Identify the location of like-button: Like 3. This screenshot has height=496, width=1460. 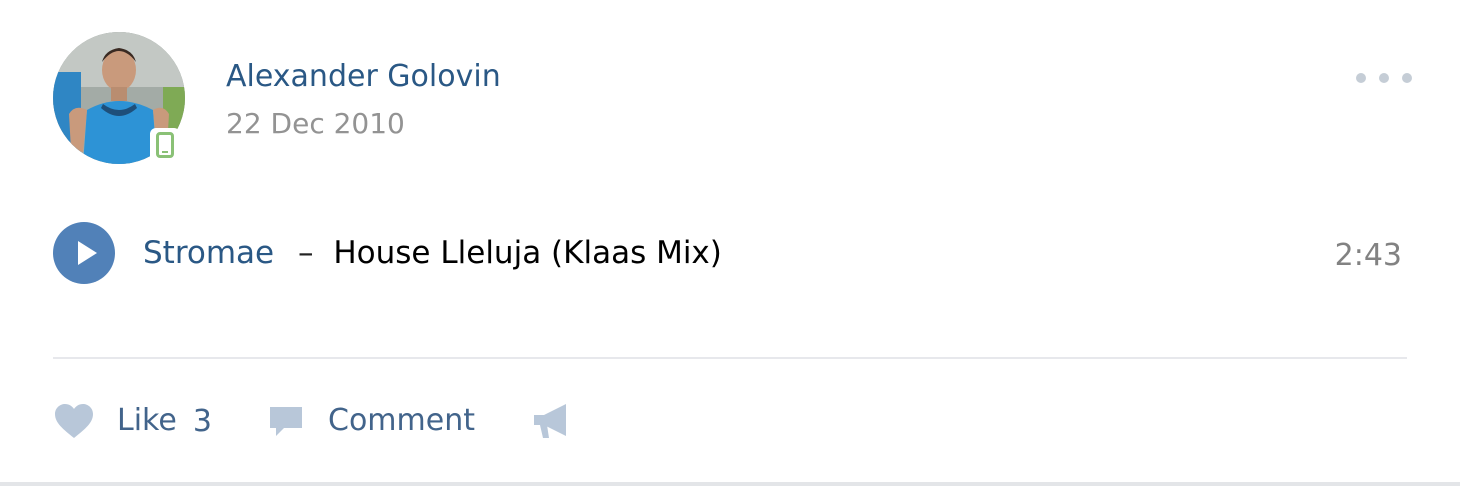
(132, 421).